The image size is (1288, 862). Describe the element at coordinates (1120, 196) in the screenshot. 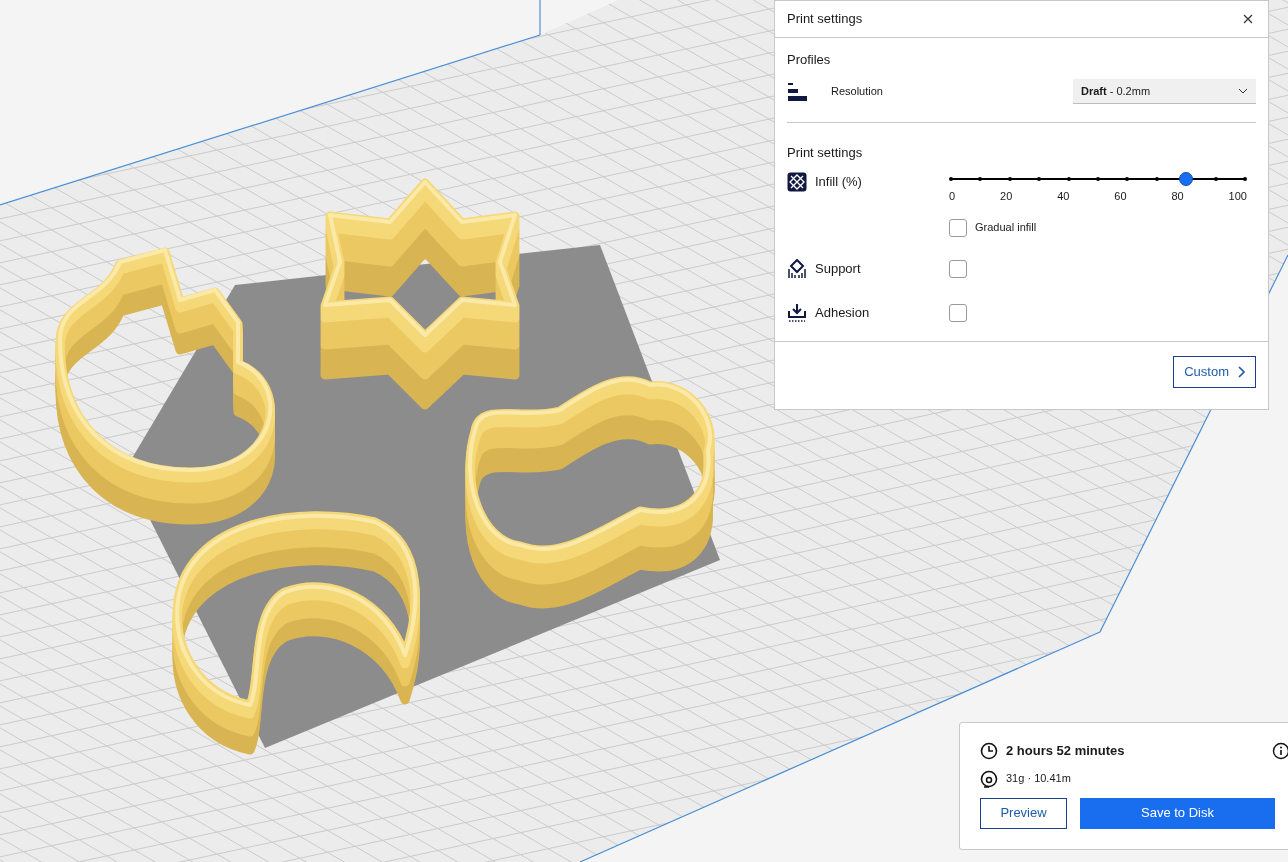

I see `tick-label: 60` at that location.